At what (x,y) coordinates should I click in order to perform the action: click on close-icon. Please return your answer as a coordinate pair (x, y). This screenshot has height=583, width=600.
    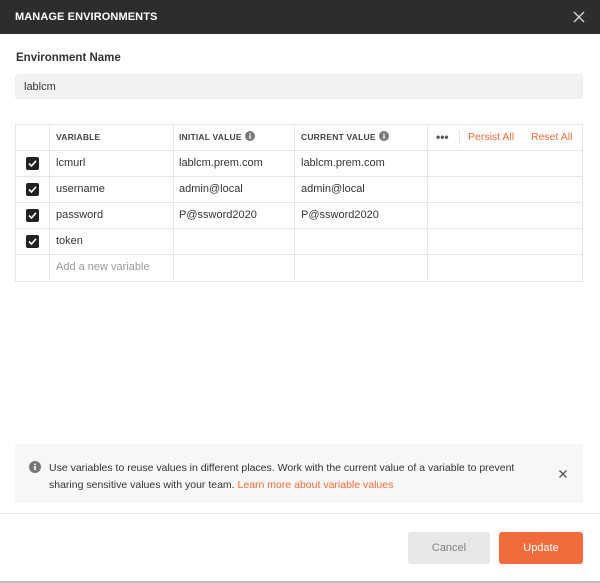
    Looking at the image, I should click on (579, 17).